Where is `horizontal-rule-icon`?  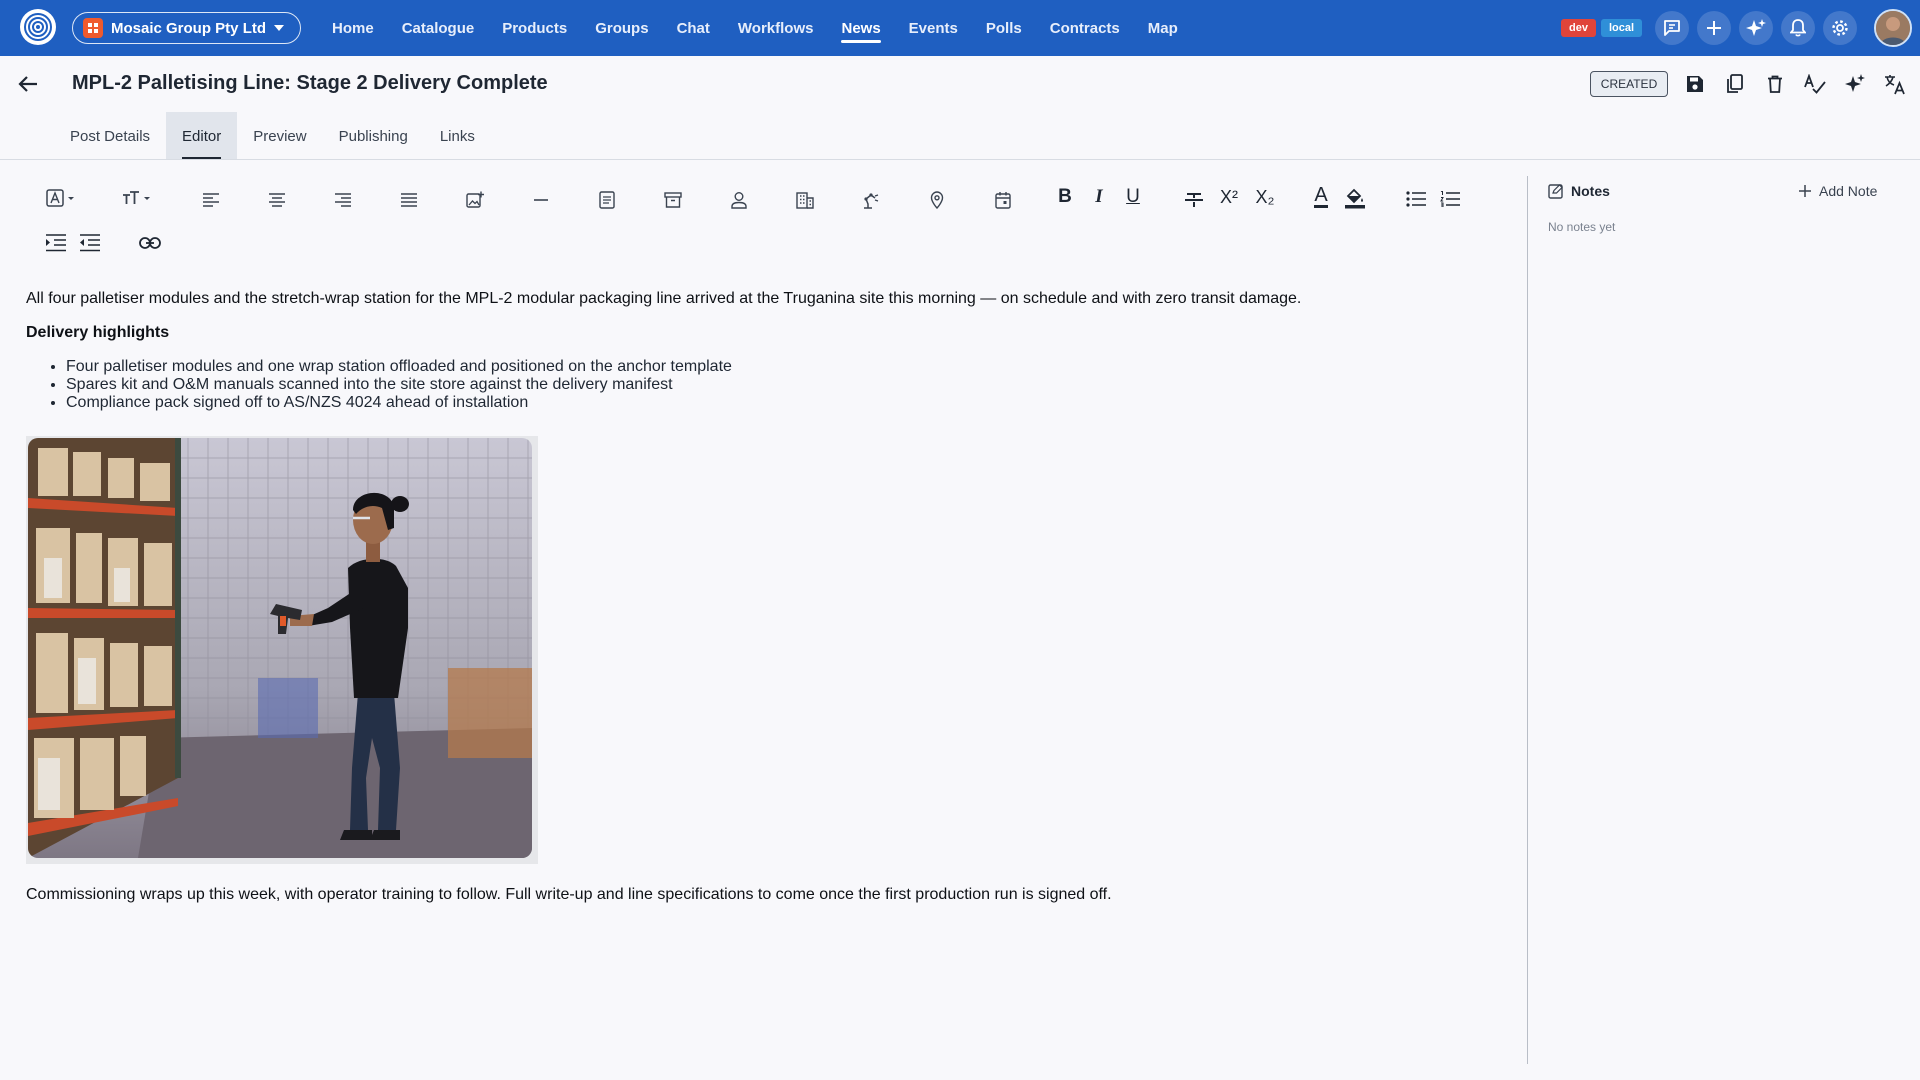
horizontal-rule-icon is located at coordinates (541, 200).